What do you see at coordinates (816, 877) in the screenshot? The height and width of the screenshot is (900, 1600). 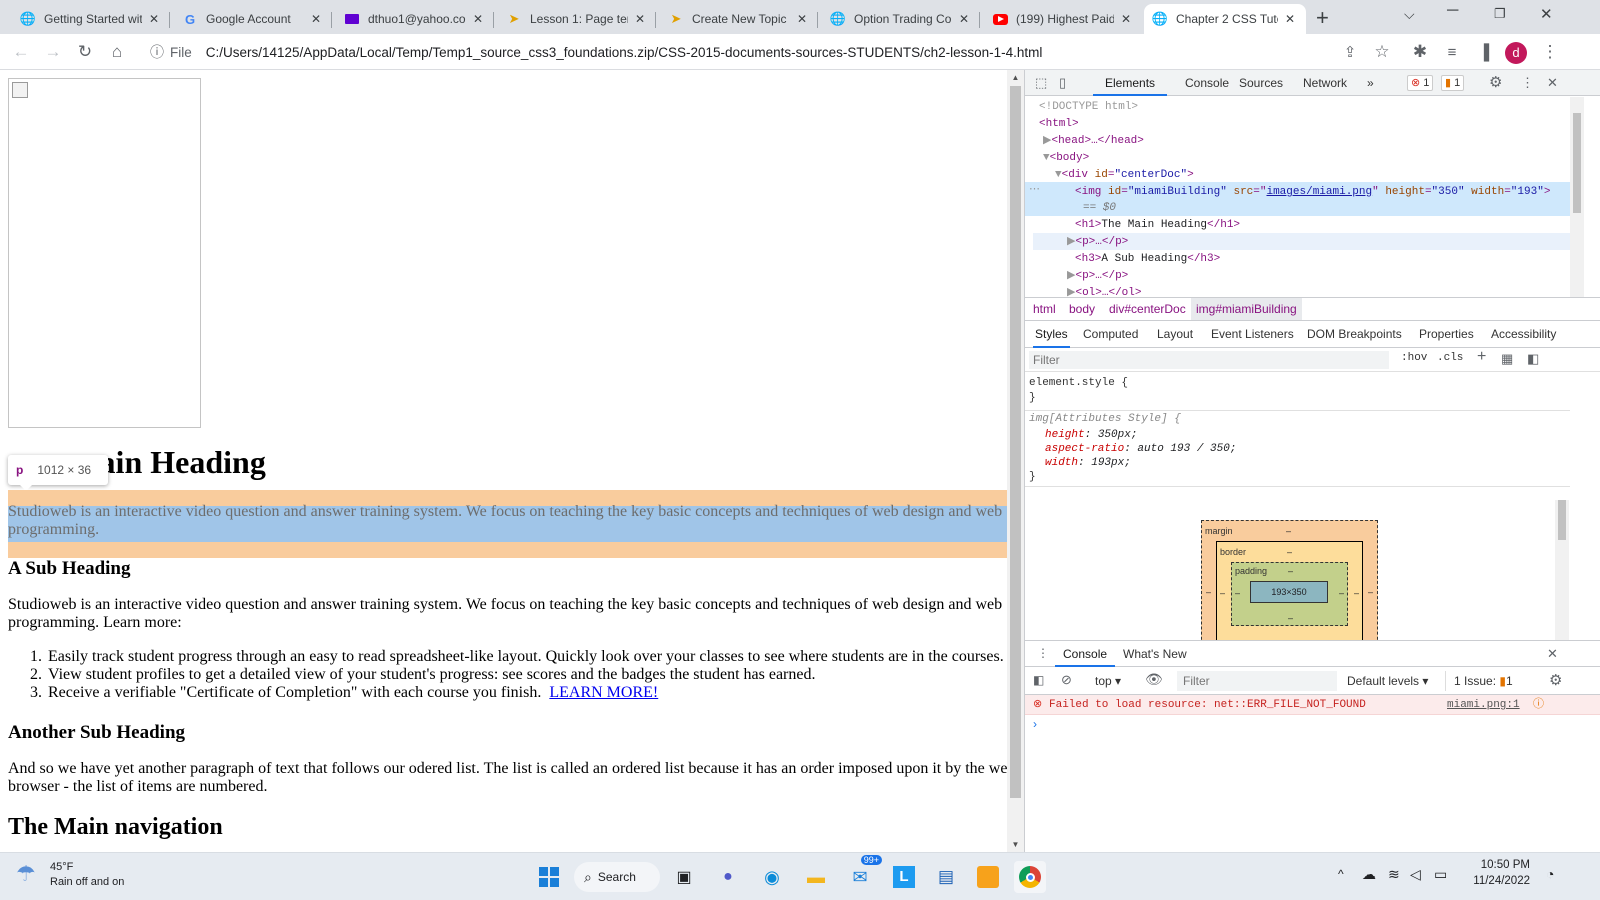 I see `file-explorer-icon: ▬` at bounding box center [816, 877].